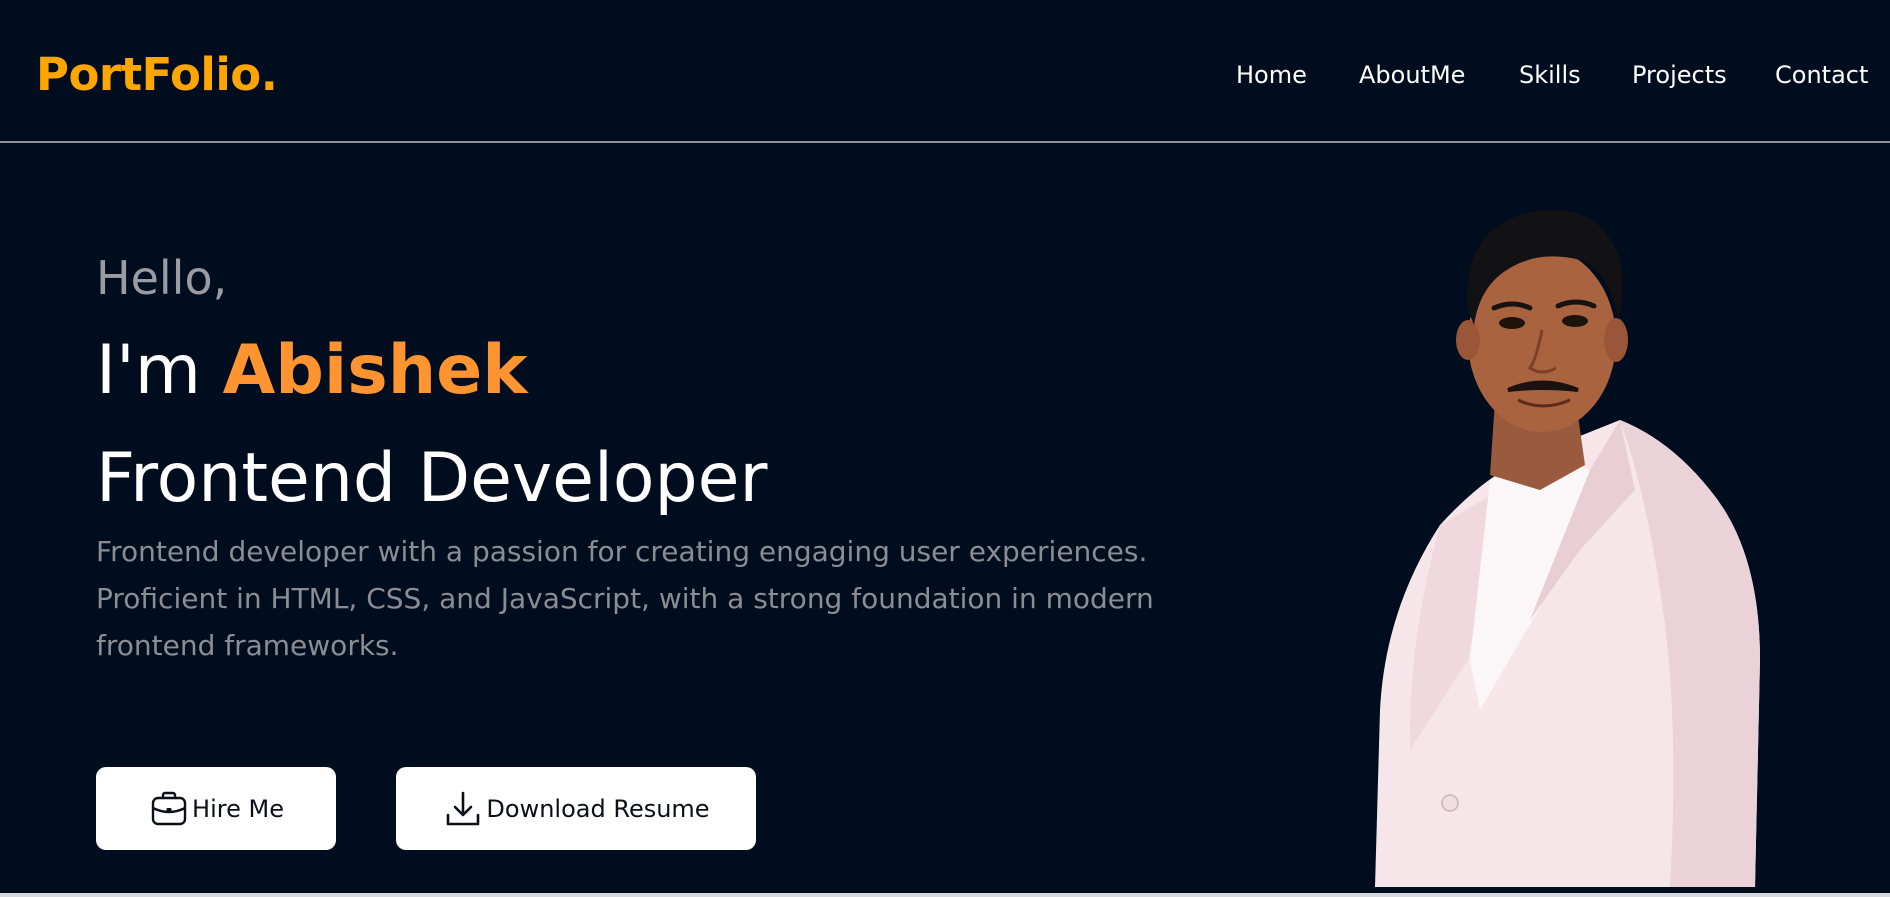  I want to click on nav-link-contact: Contact, so click(1821, 75).